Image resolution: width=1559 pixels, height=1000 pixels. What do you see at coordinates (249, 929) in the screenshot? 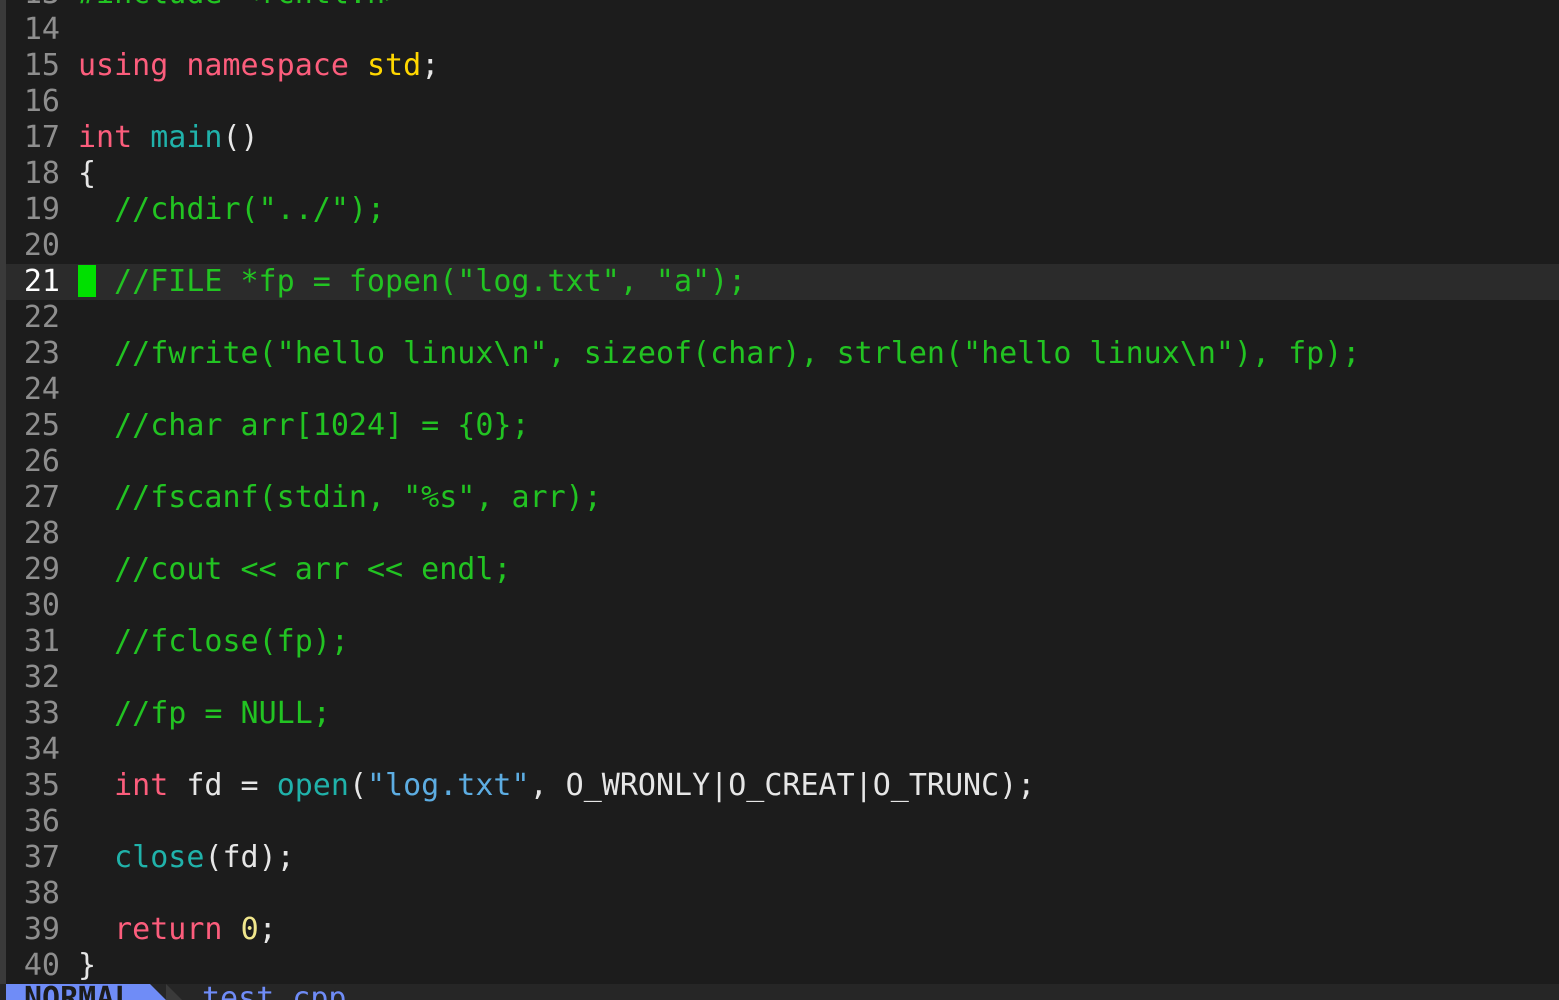
I see `code-token: 0` at bounding box center [249, 929].